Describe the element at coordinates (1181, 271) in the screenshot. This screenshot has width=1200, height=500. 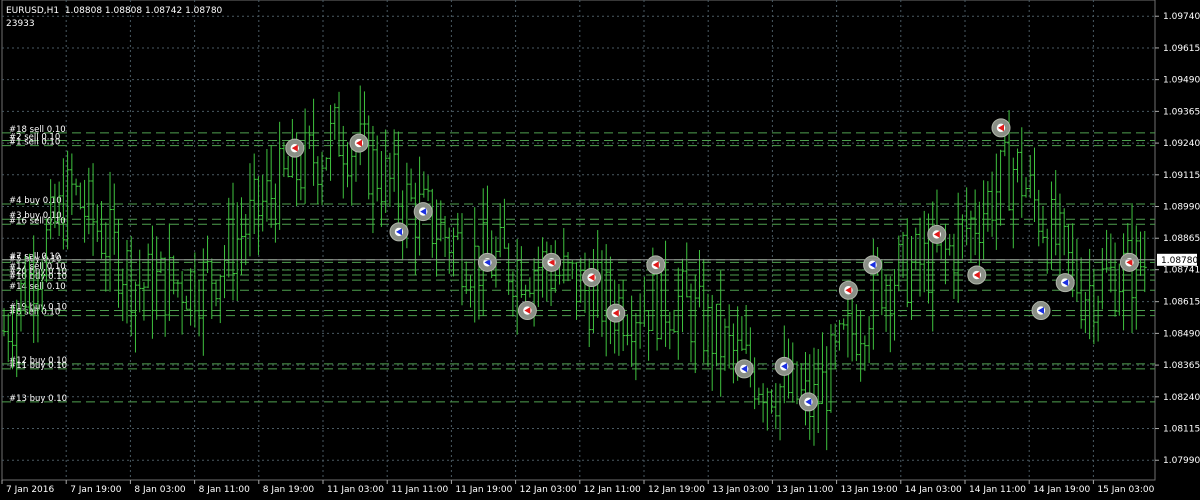
I see `price-axis-label: 1.08741` at that location.